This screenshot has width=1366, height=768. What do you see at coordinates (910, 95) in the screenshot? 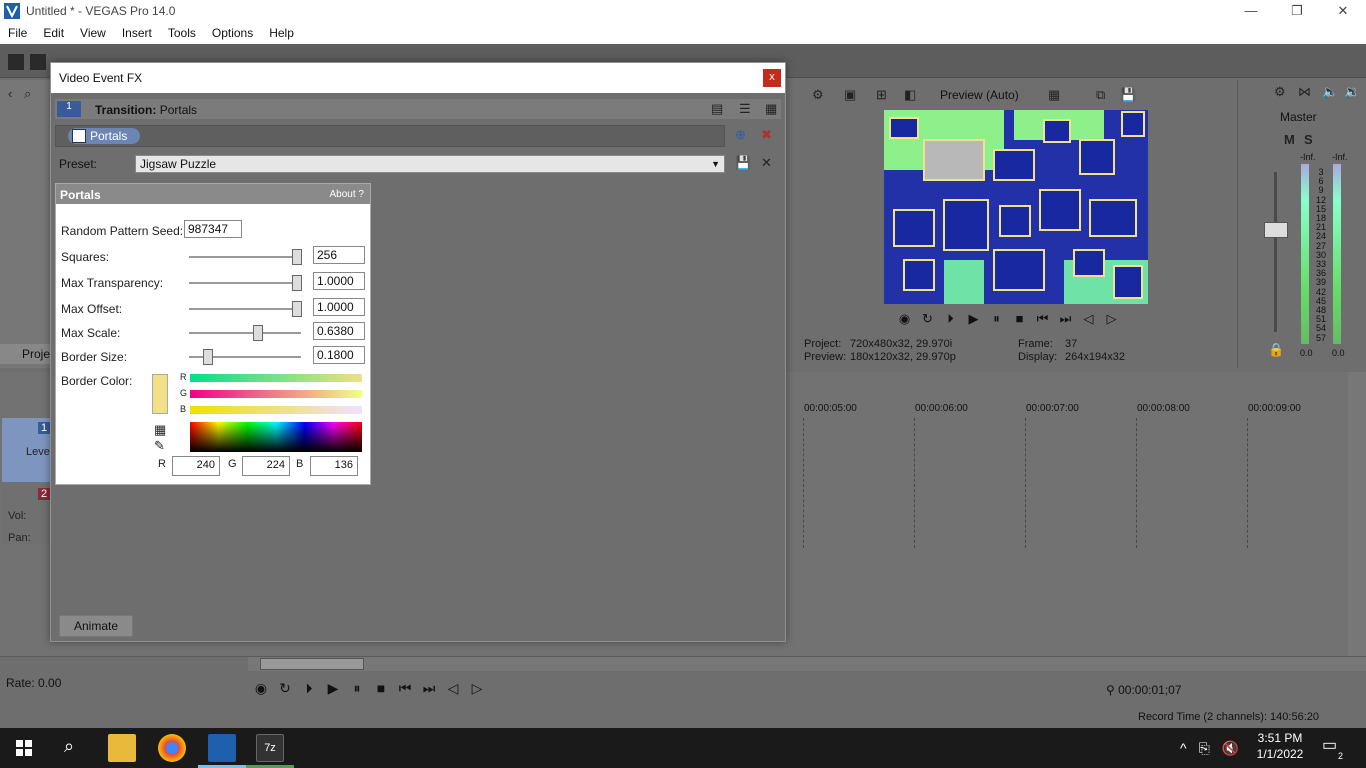
I see `overlay-icon: ◧` at bounding box center [910, 95].